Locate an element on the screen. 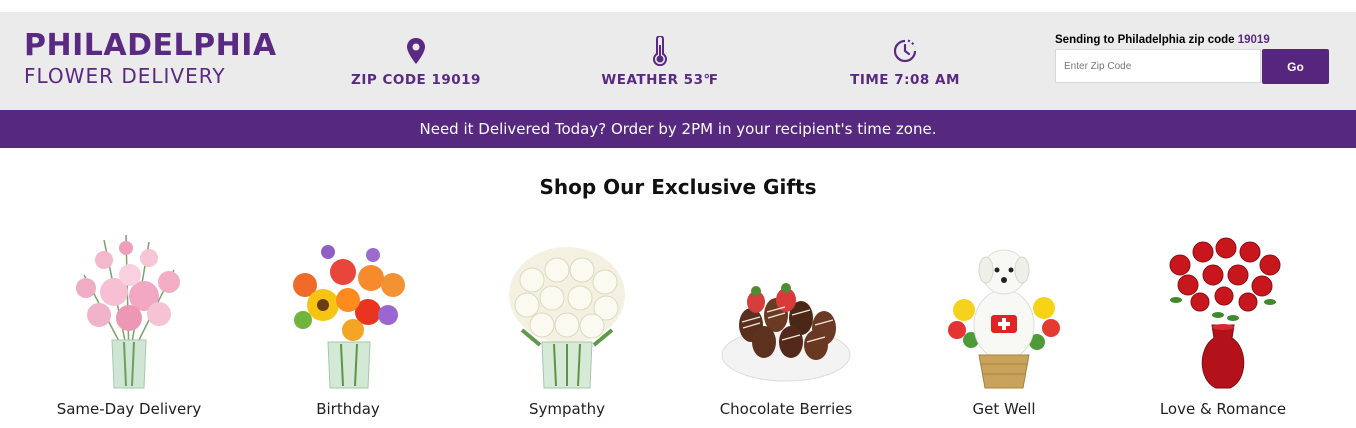 The width and height of the screenshot is (1356, 428). location-pin-icon is located at coordinates (416, 51).